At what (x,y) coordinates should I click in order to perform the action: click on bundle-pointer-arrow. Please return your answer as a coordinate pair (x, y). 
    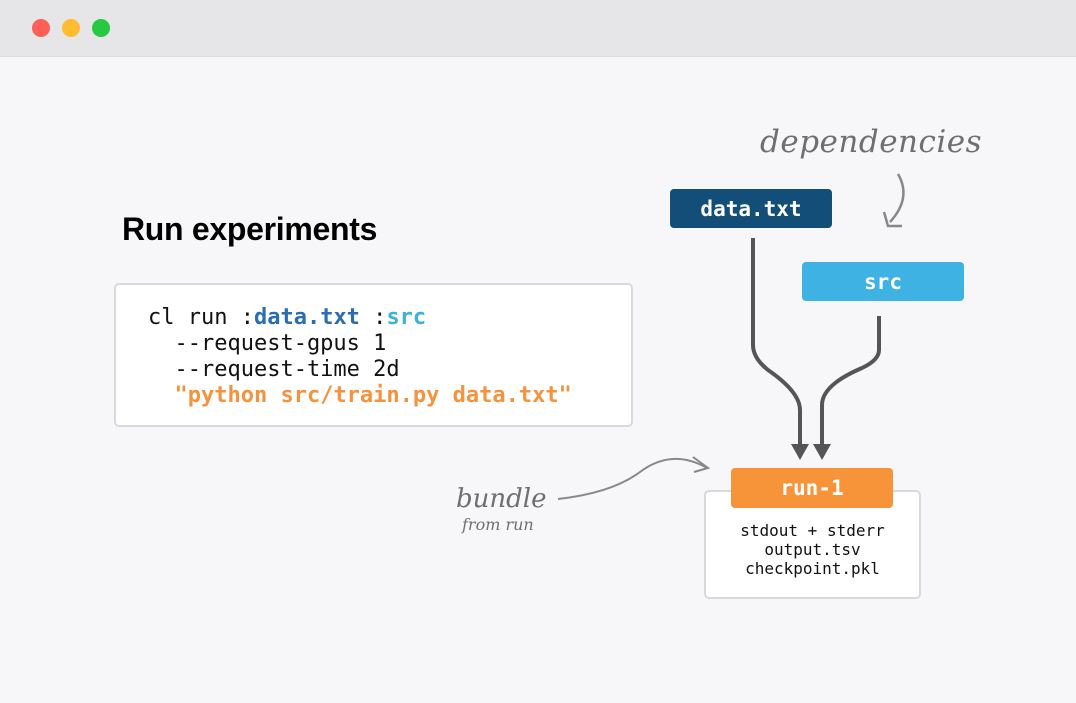
    Looking at the image, I should click on (632, 478).